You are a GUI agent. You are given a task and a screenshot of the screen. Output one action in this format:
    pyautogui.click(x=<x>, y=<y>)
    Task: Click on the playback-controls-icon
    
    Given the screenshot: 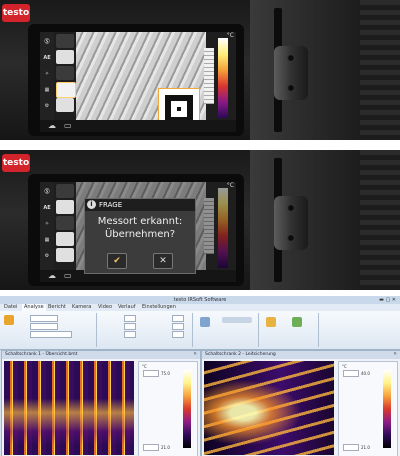 What is the action you would take?
    pyautogui.click(x=237, y=320)
    